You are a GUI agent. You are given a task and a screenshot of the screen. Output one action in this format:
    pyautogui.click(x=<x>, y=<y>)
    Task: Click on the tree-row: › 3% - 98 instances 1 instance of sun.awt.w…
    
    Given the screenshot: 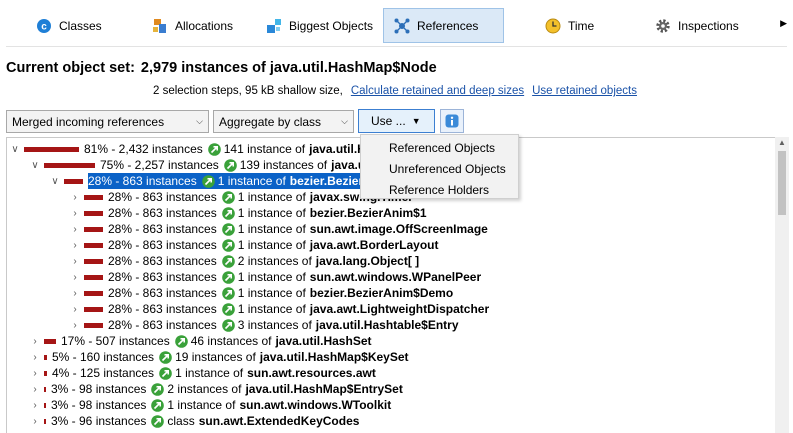 What is the action you would take?
    pyautogui.click(x=210, y=405)
    